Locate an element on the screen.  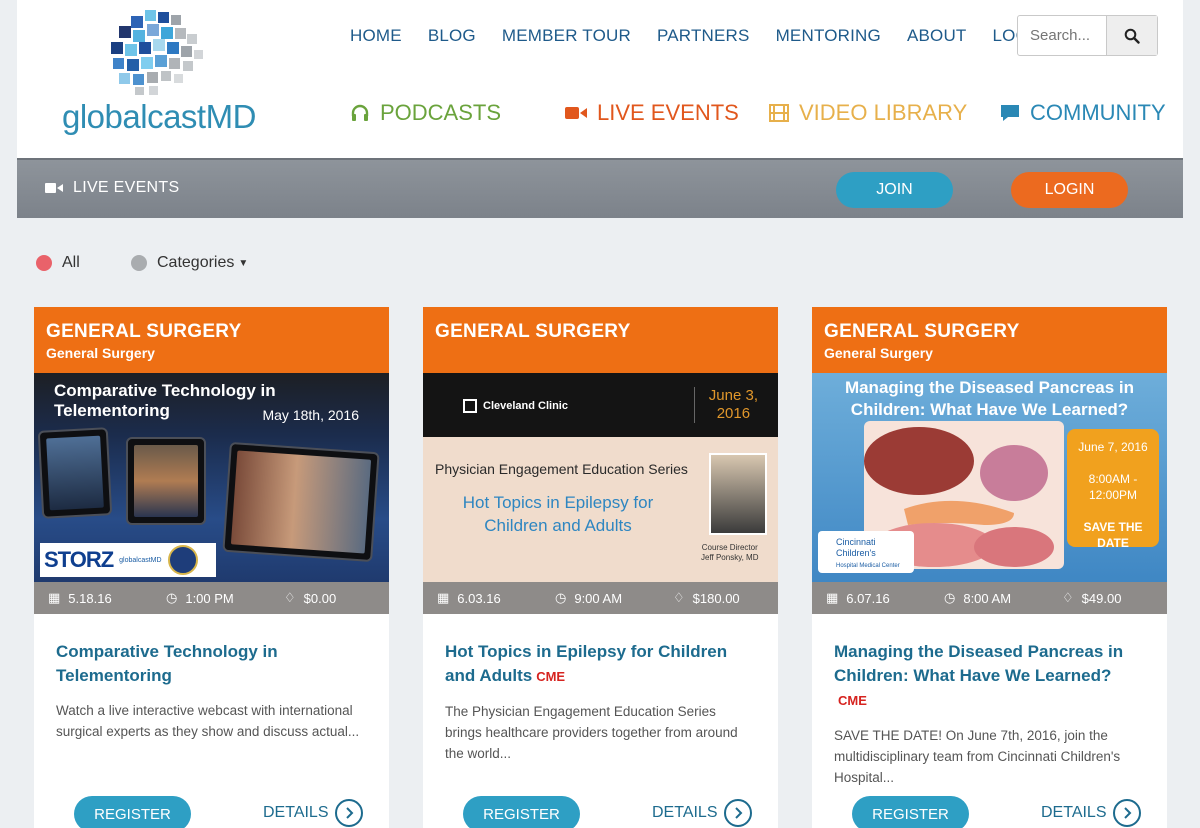
live-events-bar: LIVE EVENTS JOIN LOGIN is located at coordinates (600, 188).